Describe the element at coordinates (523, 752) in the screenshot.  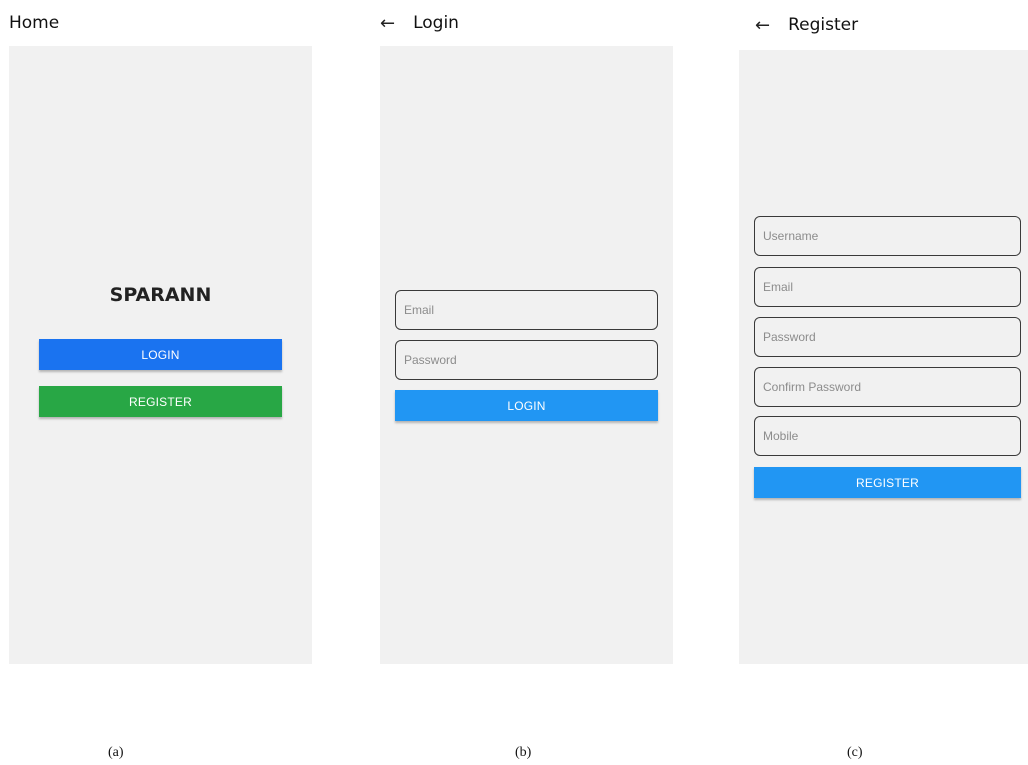
I see `caption-b: (b)` at that location.